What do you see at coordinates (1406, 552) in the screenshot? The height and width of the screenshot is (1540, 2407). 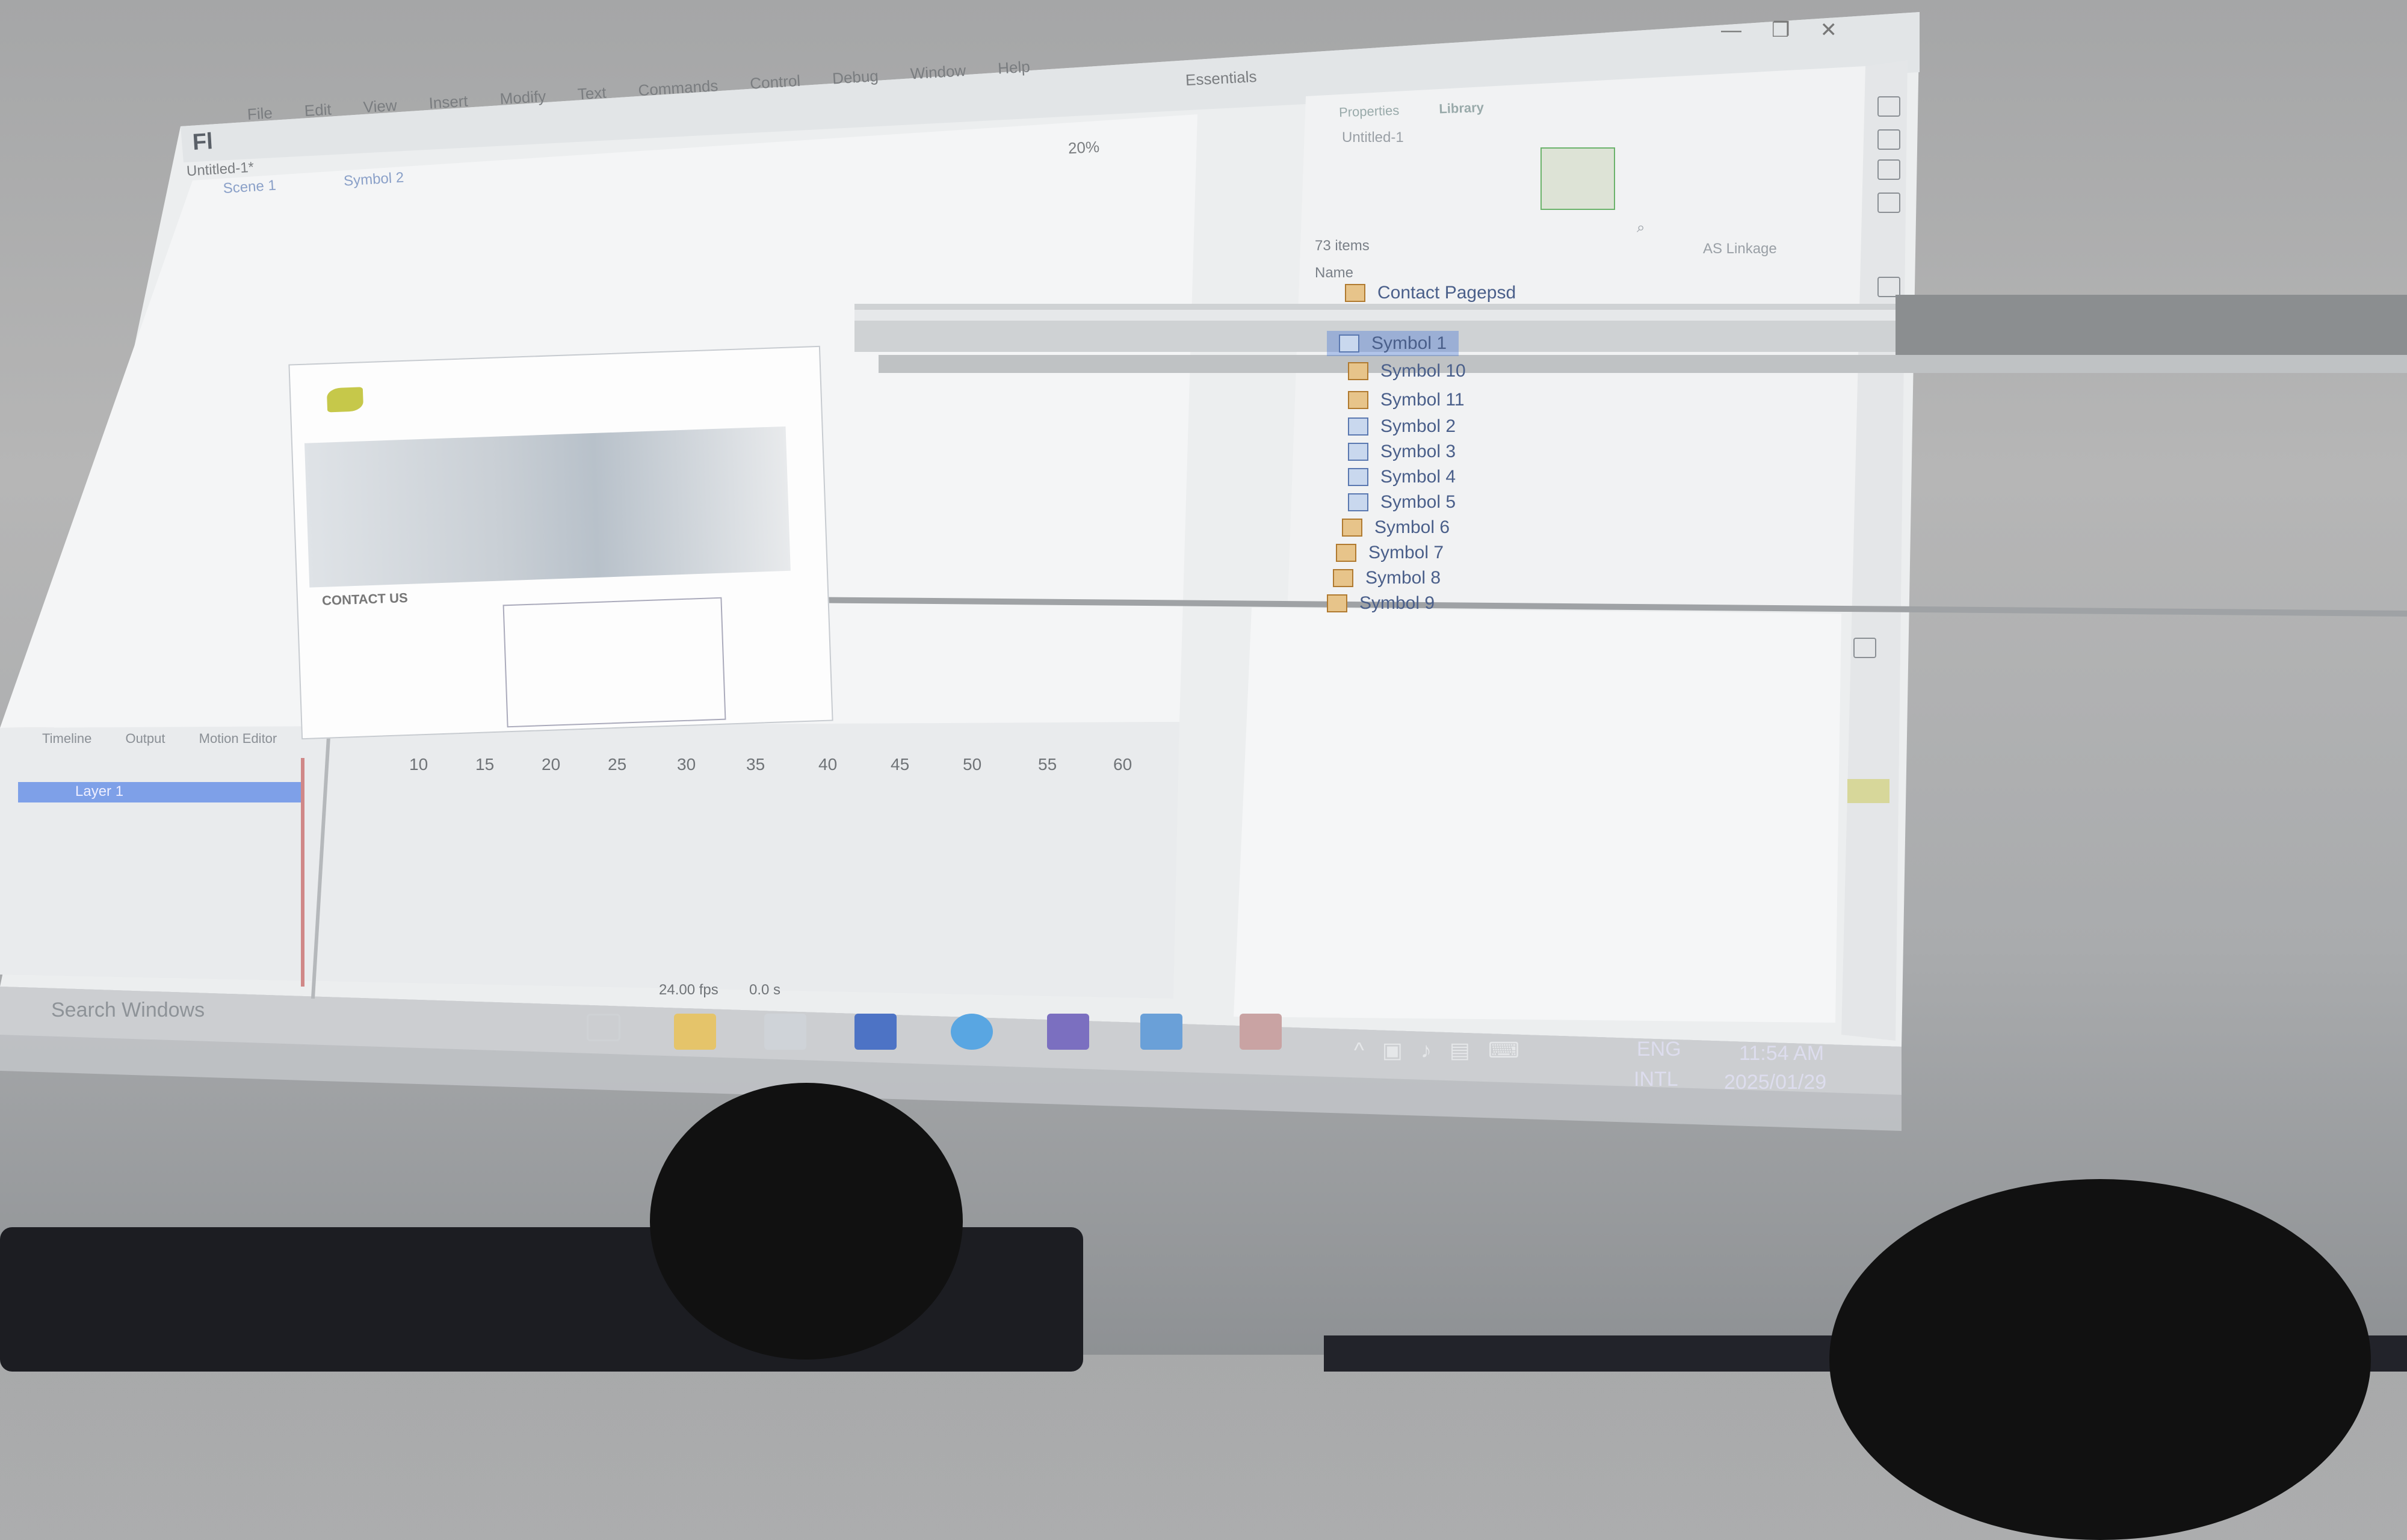 I see `library-item-label: Symbol 7` at bounding box center [1406, 552].